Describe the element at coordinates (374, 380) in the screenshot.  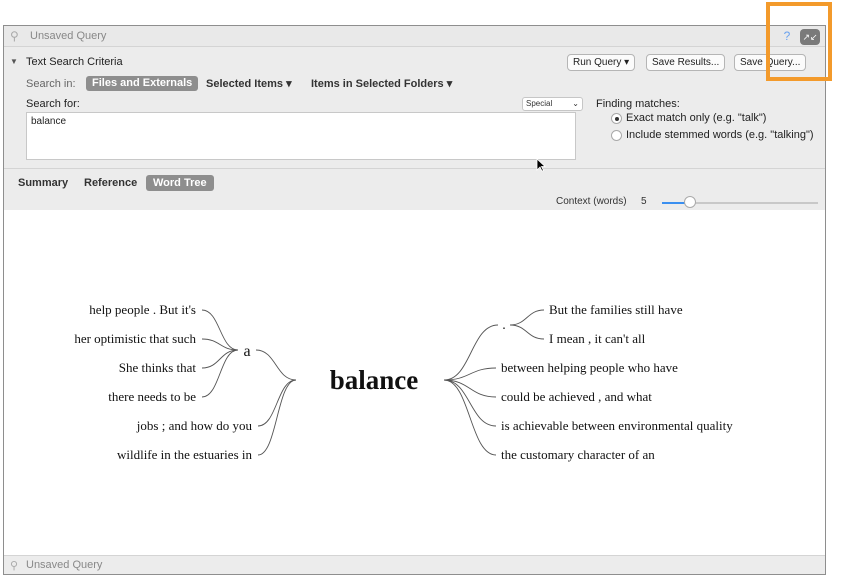
I see `keyword-balance: balance` at that location.